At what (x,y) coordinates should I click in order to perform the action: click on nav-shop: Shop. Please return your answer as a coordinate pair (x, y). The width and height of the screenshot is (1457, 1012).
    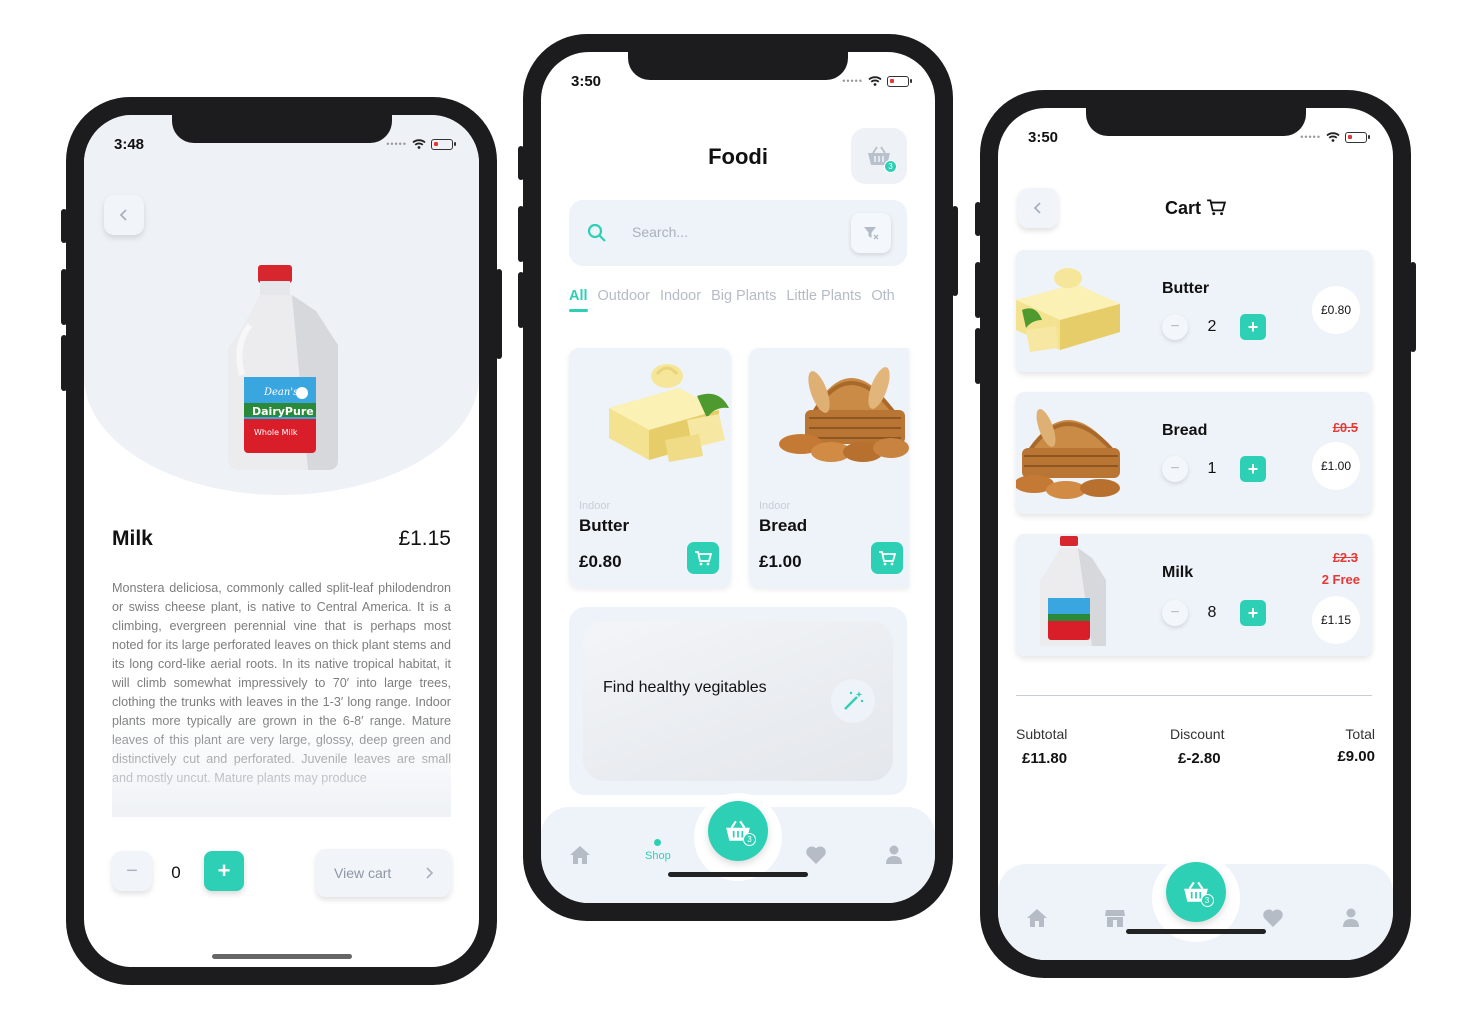
    Looking at the image, I should click on (658, 850).